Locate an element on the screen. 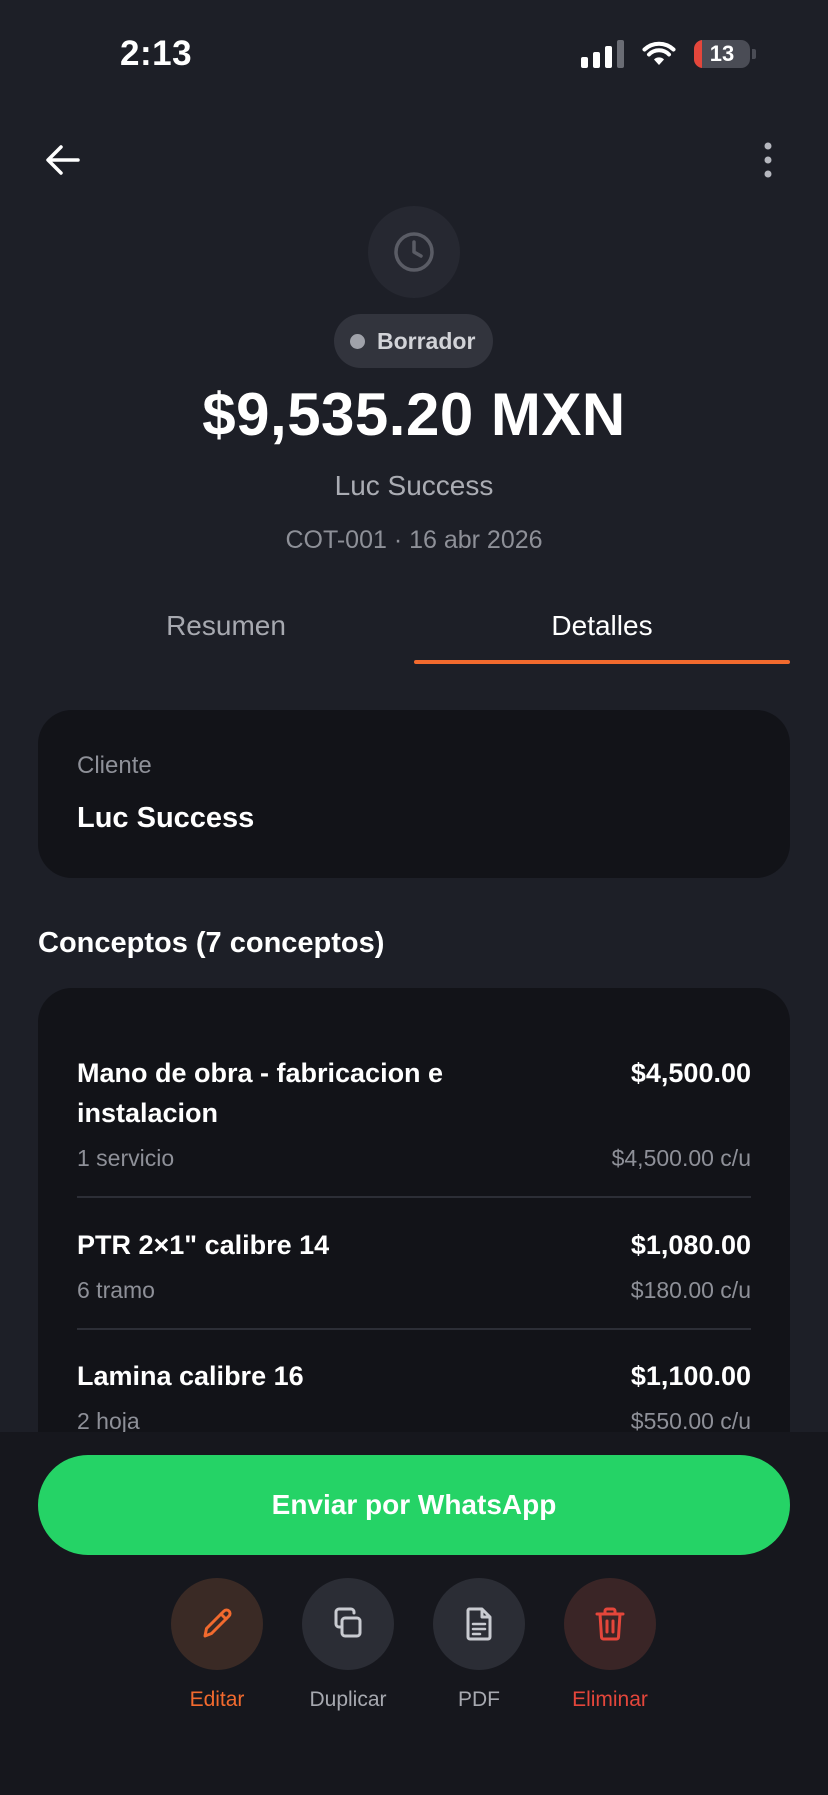 Image resolution: width=828 pixels, height=1795 pixels. client-card-label: Cliente is located at coordinates (114, 765).